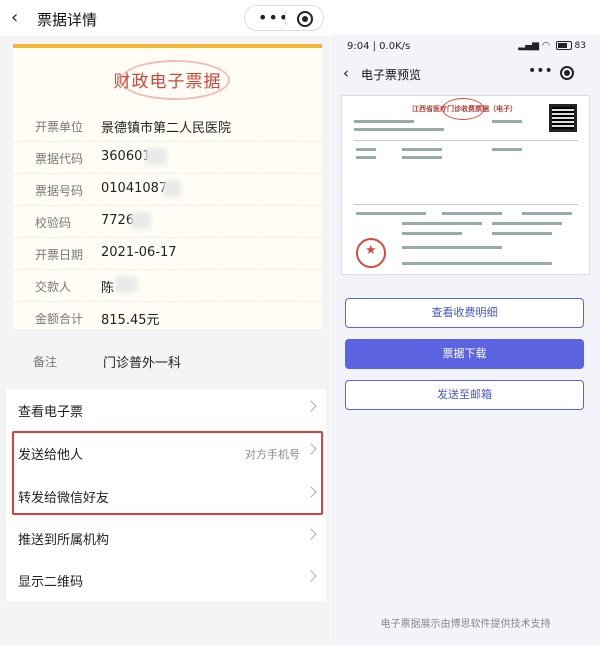 The height and width of the screenshot is (645, 600). I want to click on menu-item-label: 推送到所属机构, so click(64, 540).